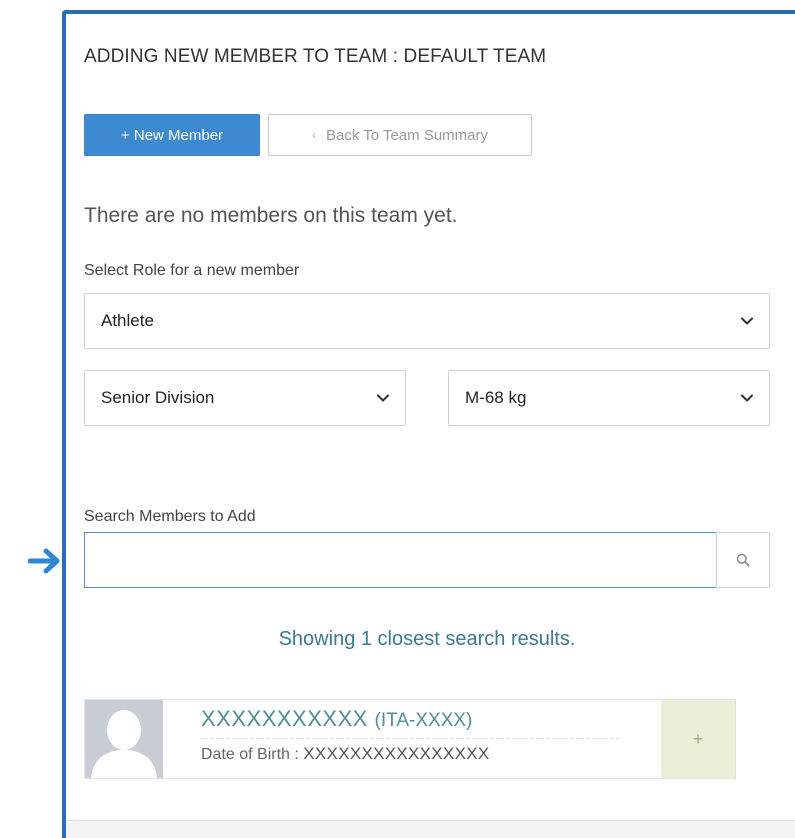 This screenshot has height=838, width=795. What do you see at coordinates (44, 561) in the screenshot?
I see `arrow-right-icon` at bounding box center [44, 561].